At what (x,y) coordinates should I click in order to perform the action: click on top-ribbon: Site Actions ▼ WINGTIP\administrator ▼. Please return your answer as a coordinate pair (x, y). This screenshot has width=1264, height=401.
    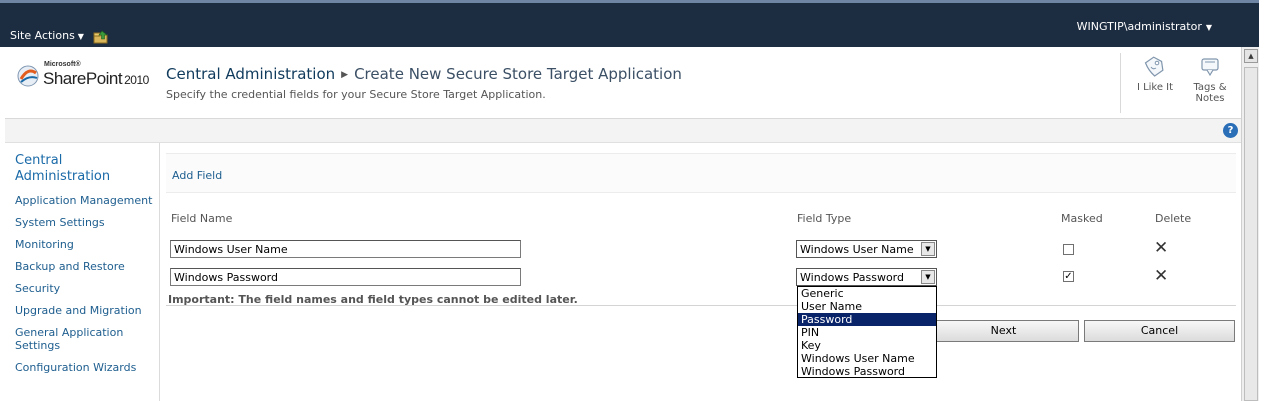
    Looking at the image, I should click on (632, 23).